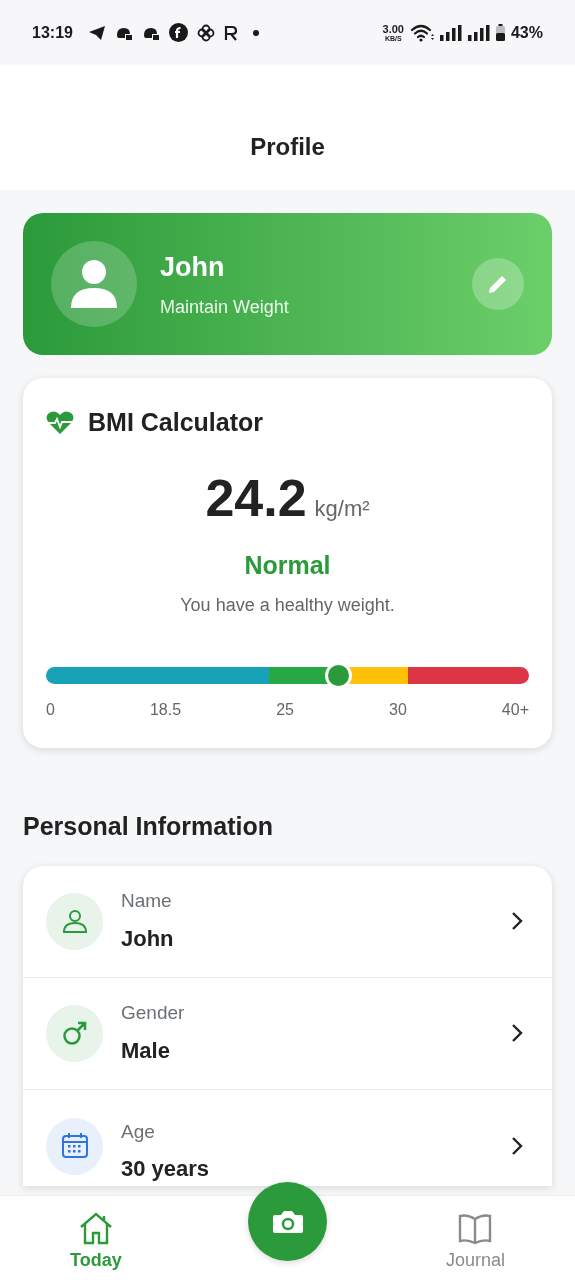  Describe the element at coordinates (166, 1169) in the screenshot. I see `field-value: 30 years` at that location.